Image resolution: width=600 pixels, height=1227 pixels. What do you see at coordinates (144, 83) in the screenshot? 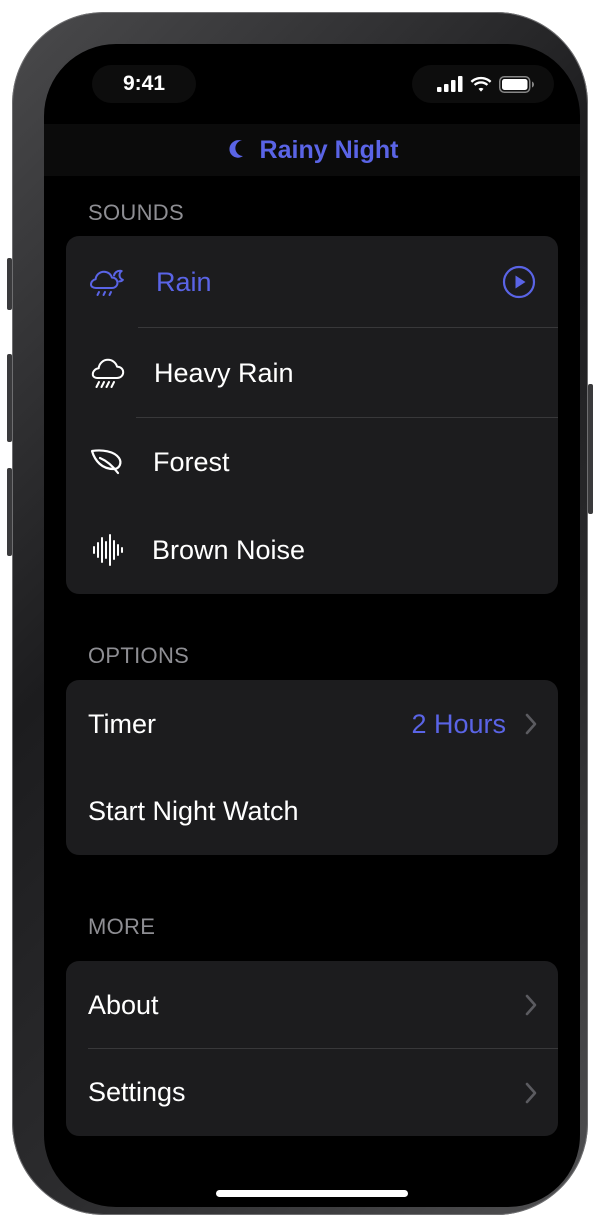
I see `status-time: 9:41` at bounding box center [144, 83].